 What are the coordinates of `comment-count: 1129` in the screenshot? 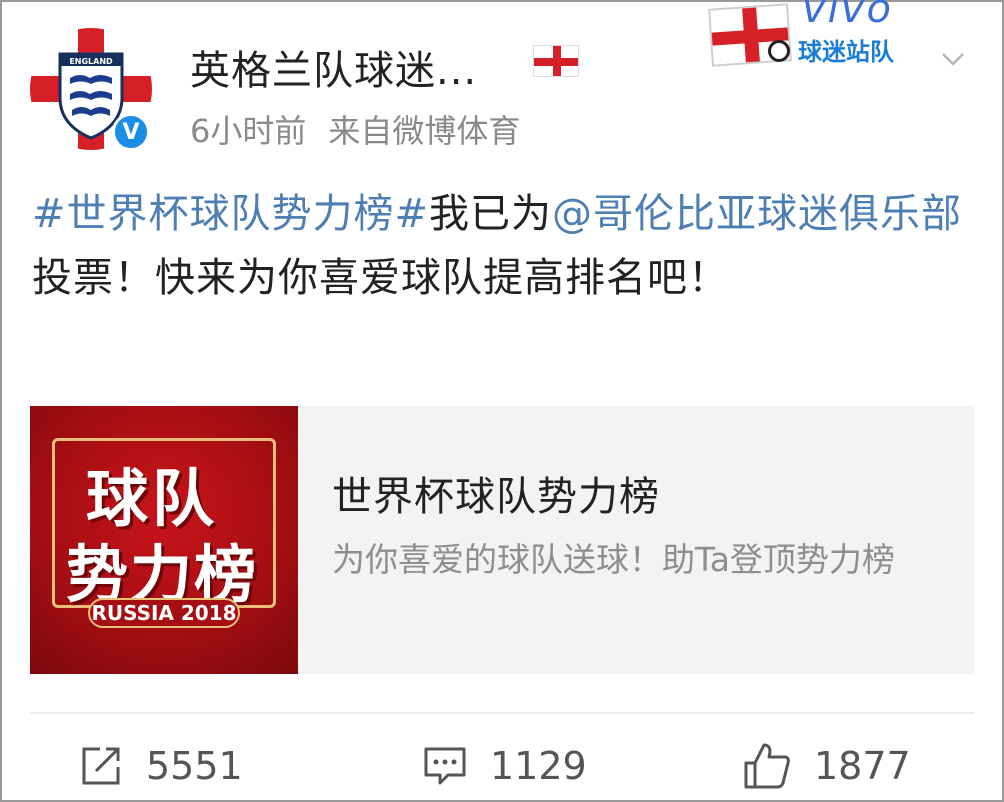 It's located at (538, 766).